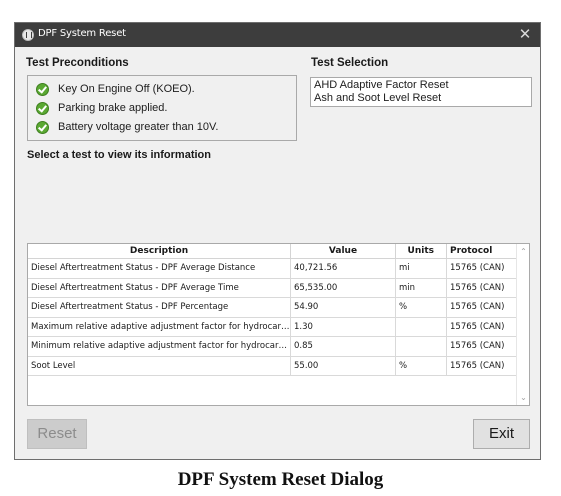 This screenshot has width=561, height=496. Describe the element at coordinates (343, 346) in the screenshot. I see `cell-value: 0.85` at that location.